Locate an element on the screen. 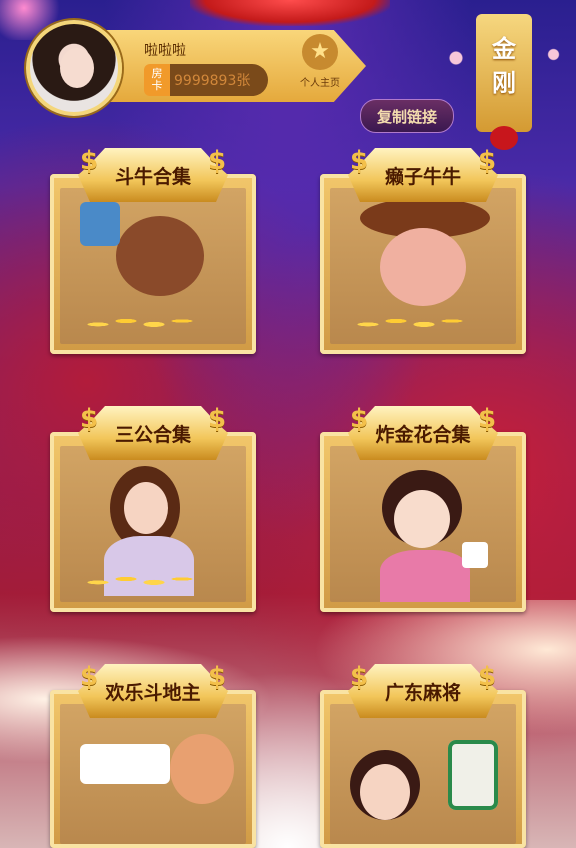  game-card-zhajinhua: 炸金花合集 $ $ is located at coordinates (423, 508).